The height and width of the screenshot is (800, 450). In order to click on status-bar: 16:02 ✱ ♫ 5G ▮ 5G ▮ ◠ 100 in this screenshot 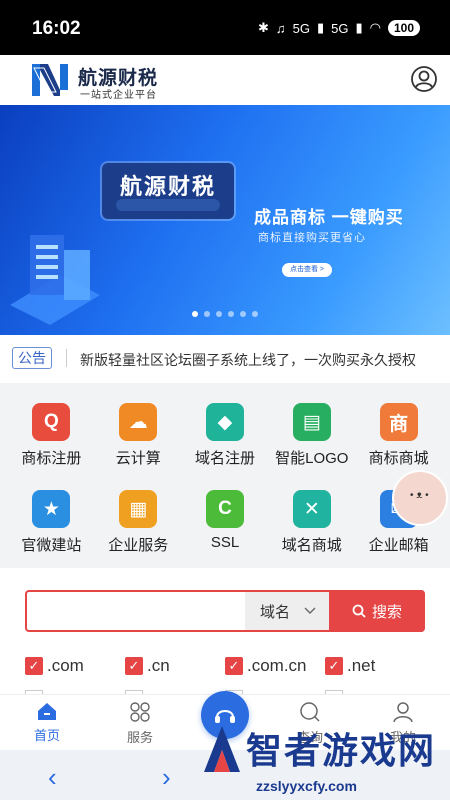, I will do `click(225, 27)`.